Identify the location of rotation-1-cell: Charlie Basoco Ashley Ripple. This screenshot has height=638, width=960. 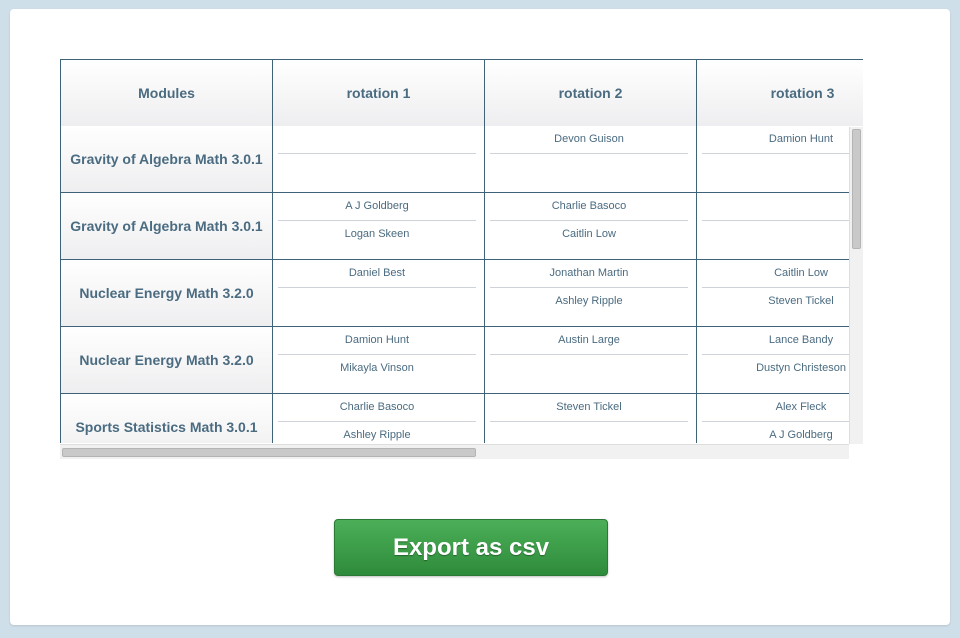
(378, 418).